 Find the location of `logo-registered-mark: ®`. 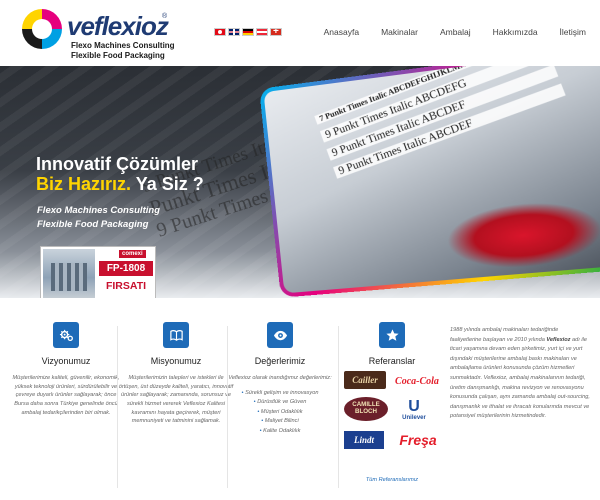

logo-registered-mark: ® is located at coordinates (165, 16).